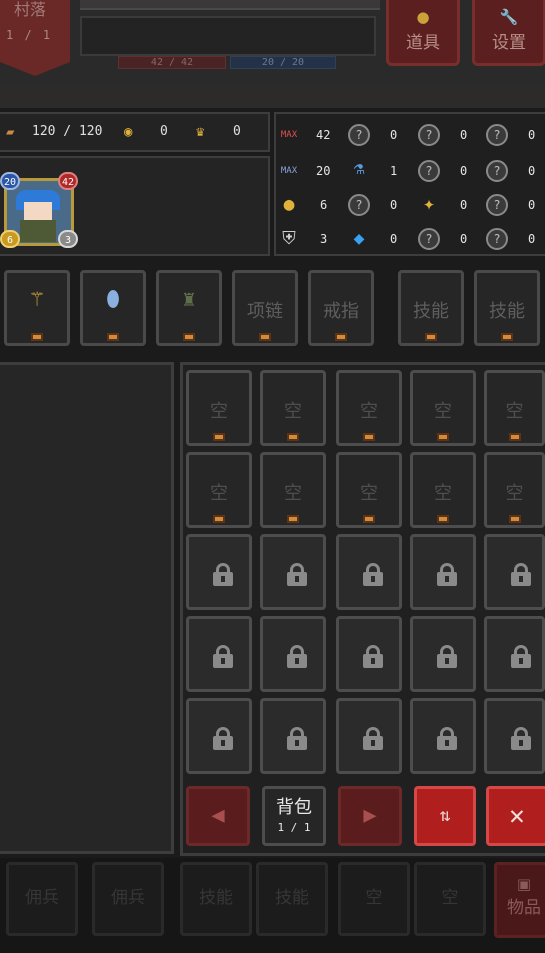 The height and width of the screenshot is (953, 545). What do you see at coordinates (67, 131) in the screenshot?
I see `food-value: 120 / 120` at bounding box center [67, 131].